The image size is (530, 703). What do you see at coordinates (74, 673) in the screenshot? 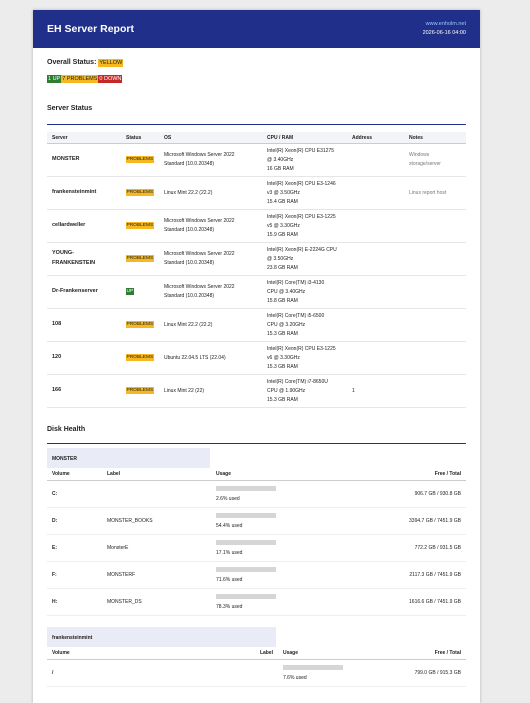
I see `disk-volume: /` at bounding box center [74, 673].